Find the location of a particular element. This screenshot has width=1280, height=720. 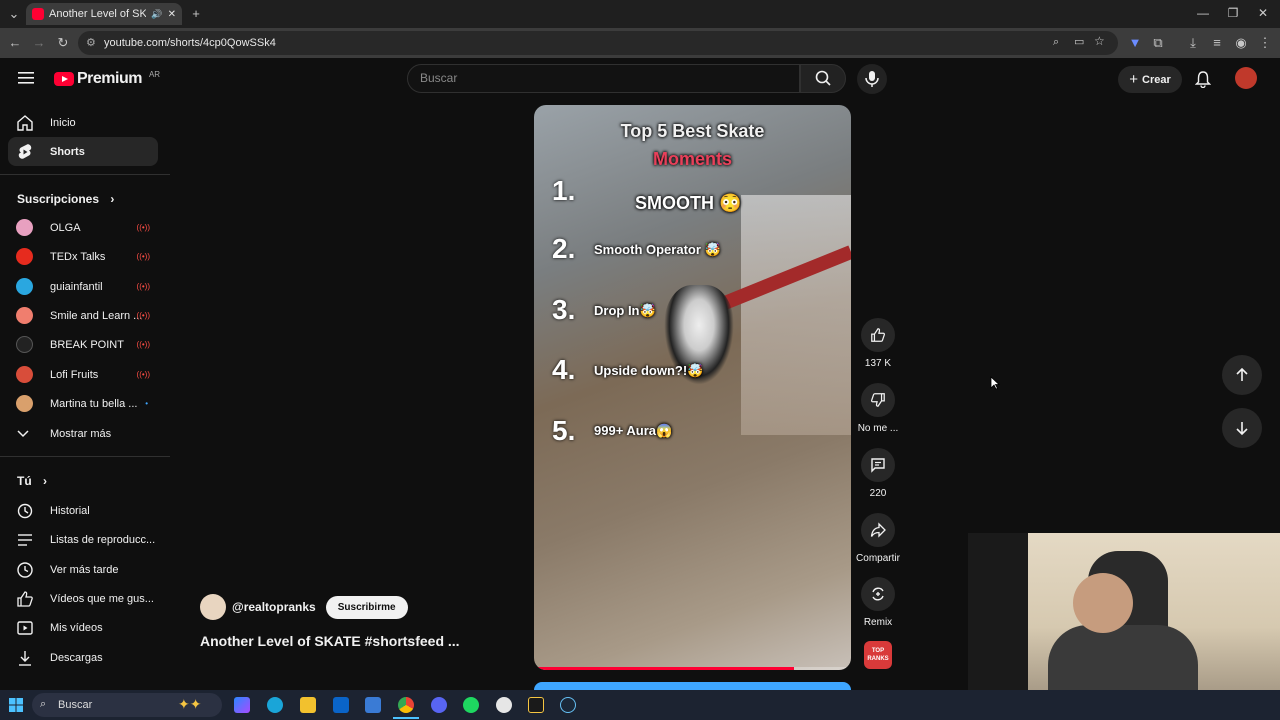

app-icon is located at coordinates (536, 705).